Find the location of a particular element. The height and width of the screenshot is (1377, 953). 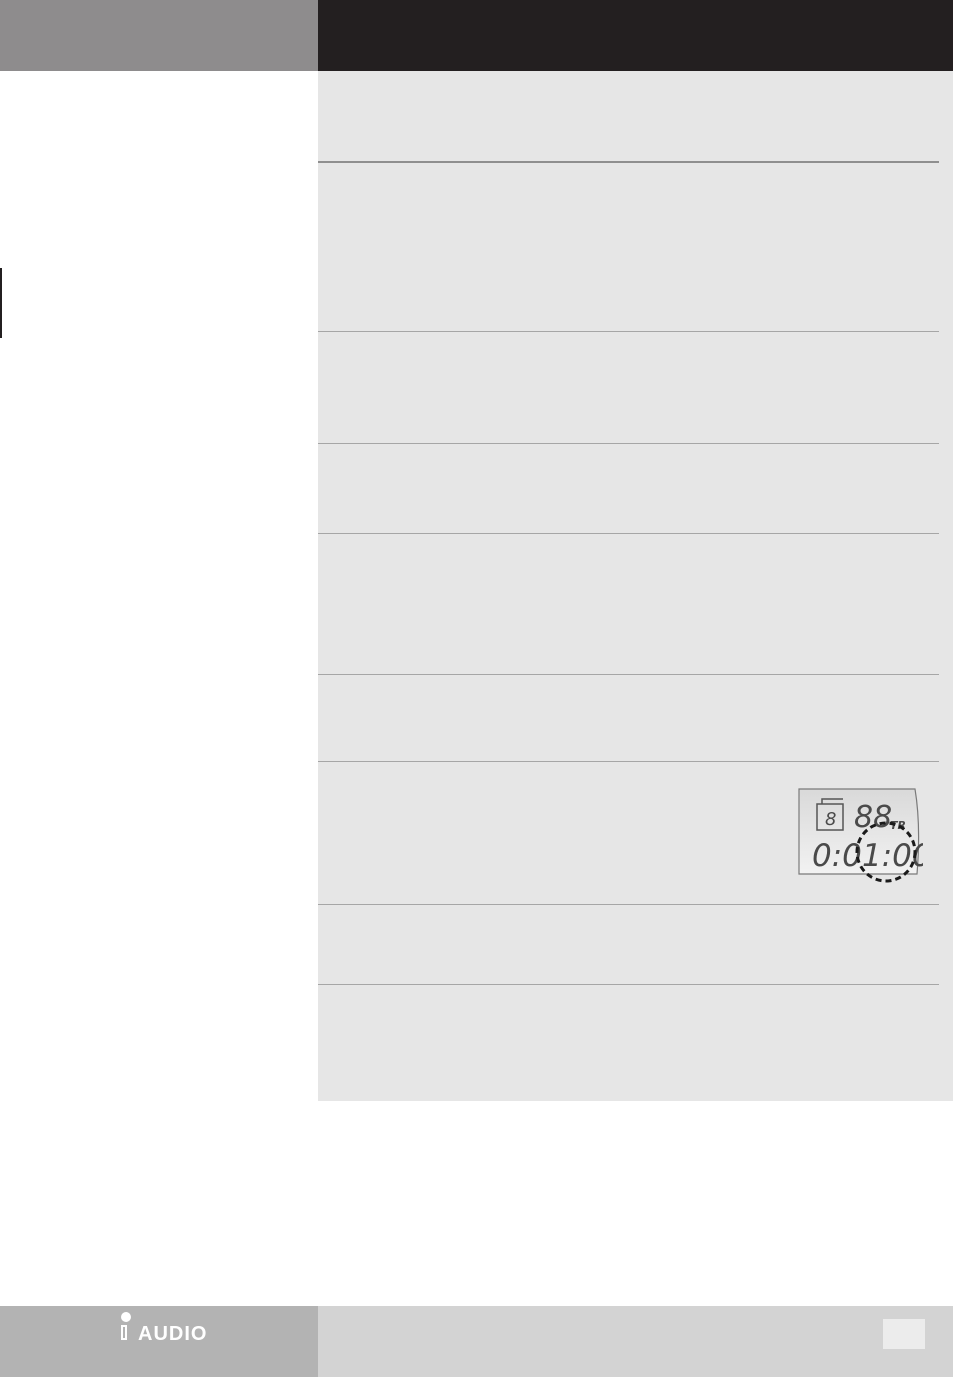

i-logo-icon is located at coordinates (126, 1317).